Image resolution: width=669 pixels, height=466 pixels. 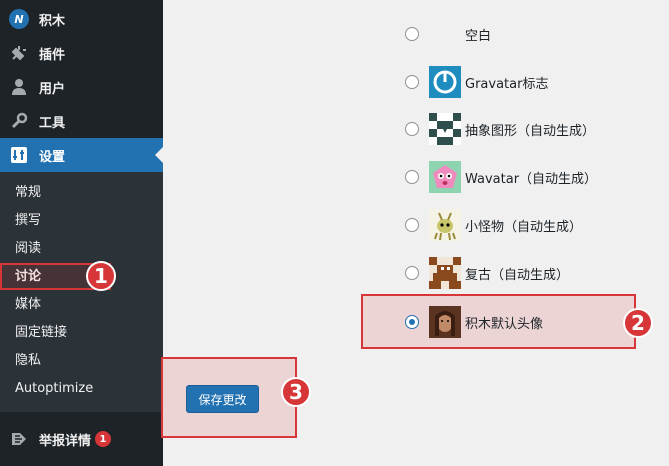 I want to click on avatar-option-wavatar: Wavatar（自动生成）, so click(x=530, y=177).